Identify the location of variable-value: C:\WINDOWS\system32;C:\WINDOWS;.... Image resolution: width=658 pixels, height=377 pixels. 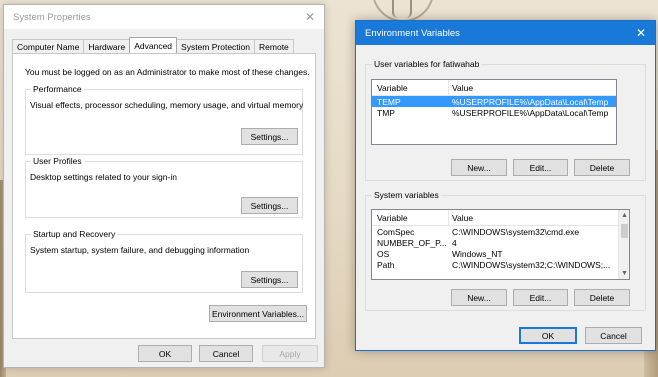
(531, 264).